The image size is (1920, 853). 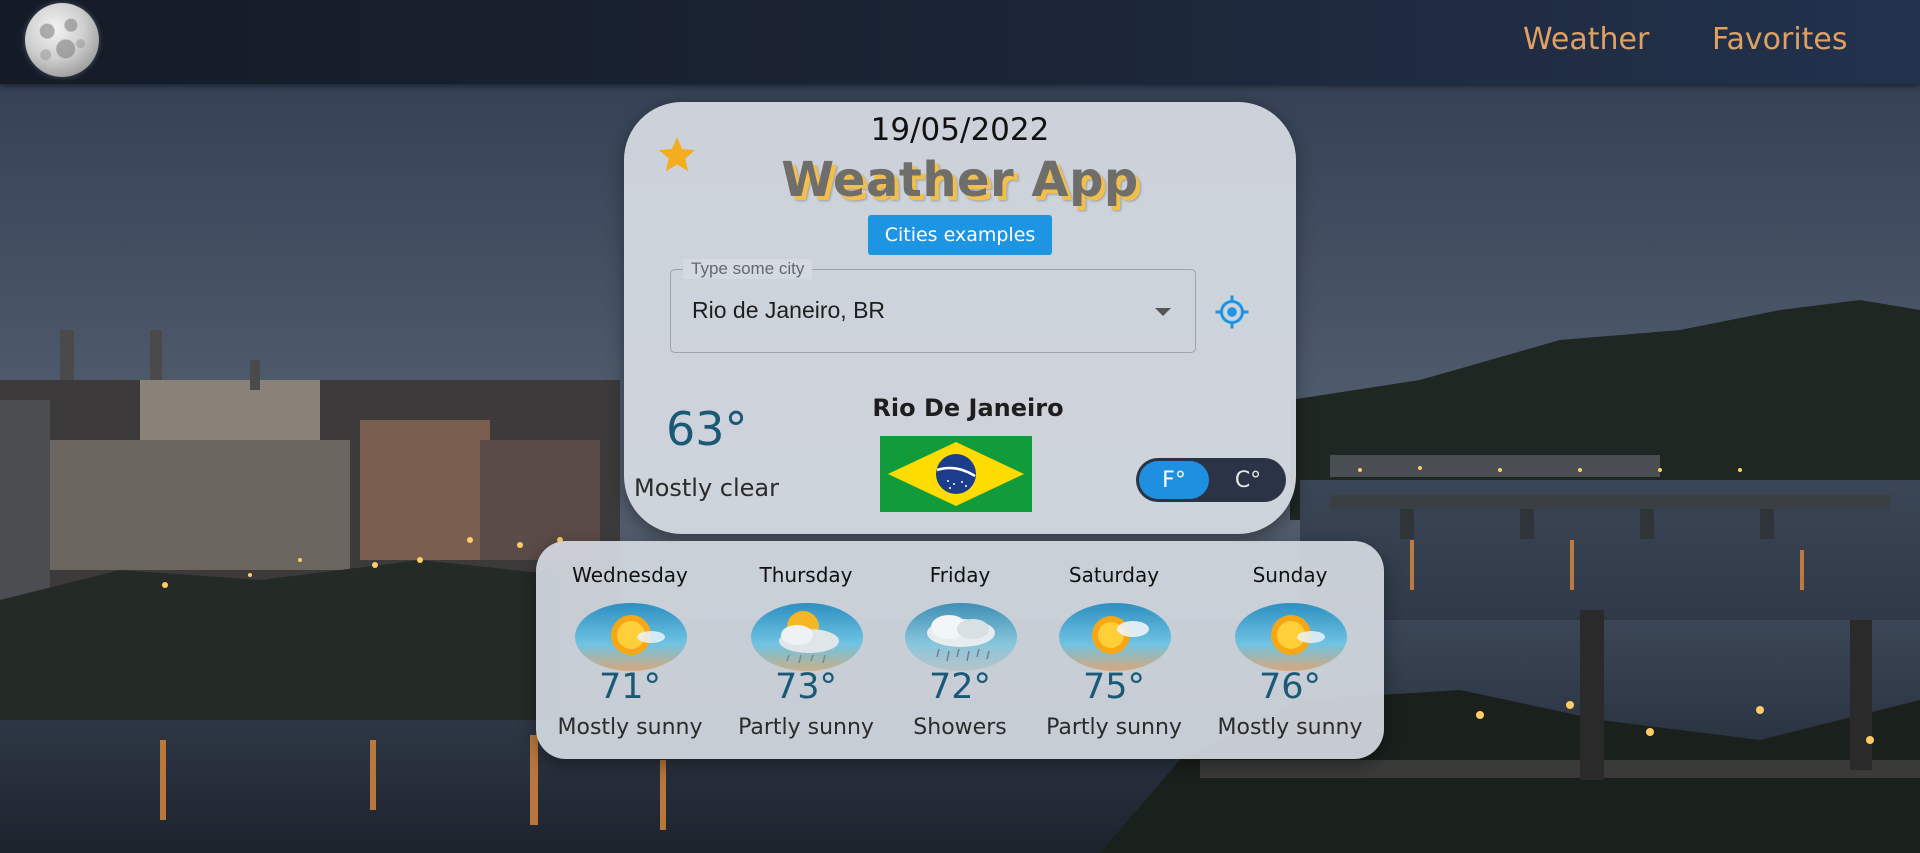 What do you see at coordinates (1211, 480) in the screenshot?
I see `temperature-unit-toggle: F° C°` at bounding box center [1211, 480].